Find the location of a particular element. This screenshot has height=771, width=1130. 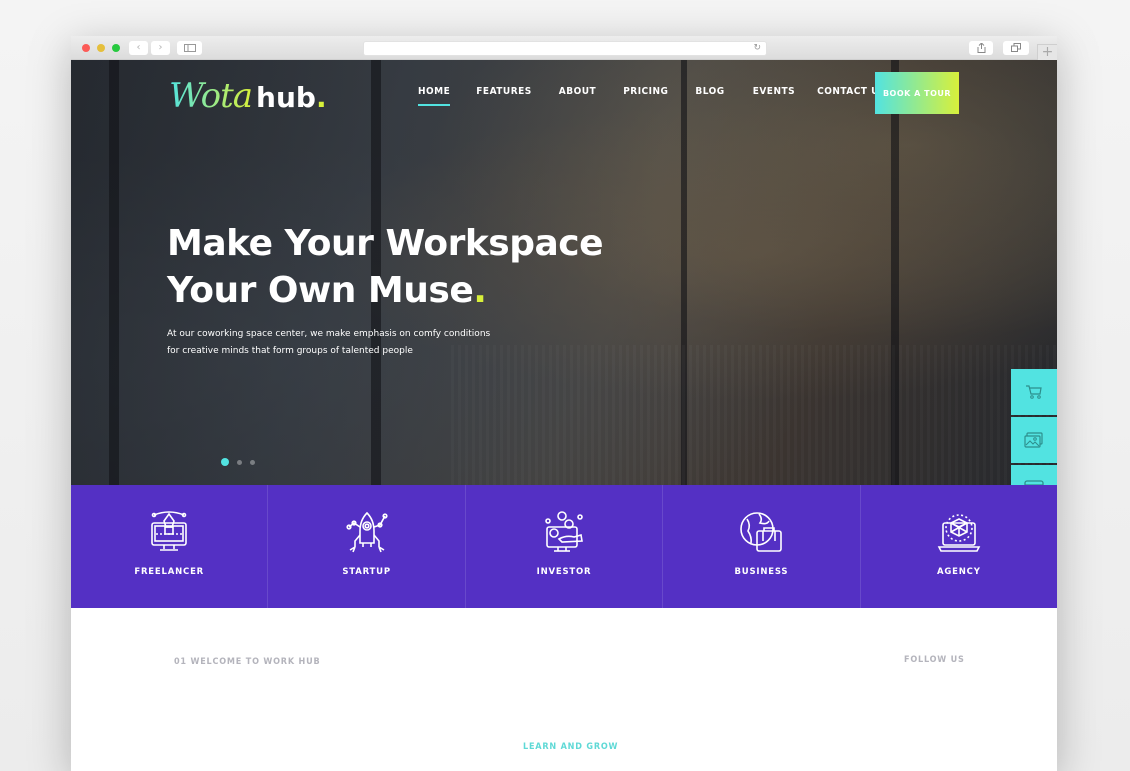

reload-icon: ↻ is located at coordinates (757, 48).